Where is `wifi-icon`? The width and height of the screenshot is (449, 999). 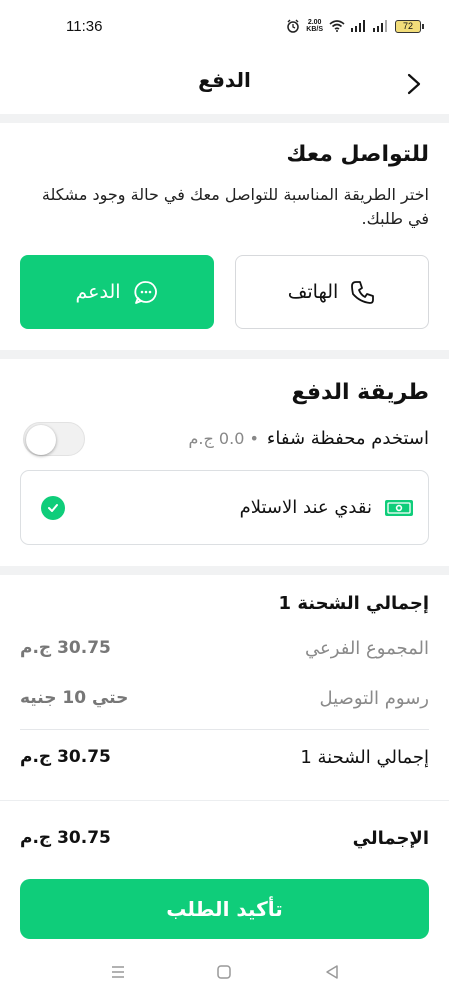
wifi-icon is located at coordinates (337, 26).